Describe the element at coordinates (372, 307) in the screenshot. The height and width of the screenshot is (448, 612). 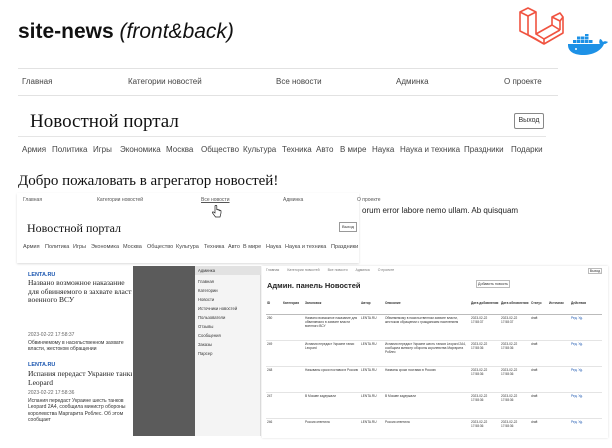
I see `column-header: Автор` at that location.